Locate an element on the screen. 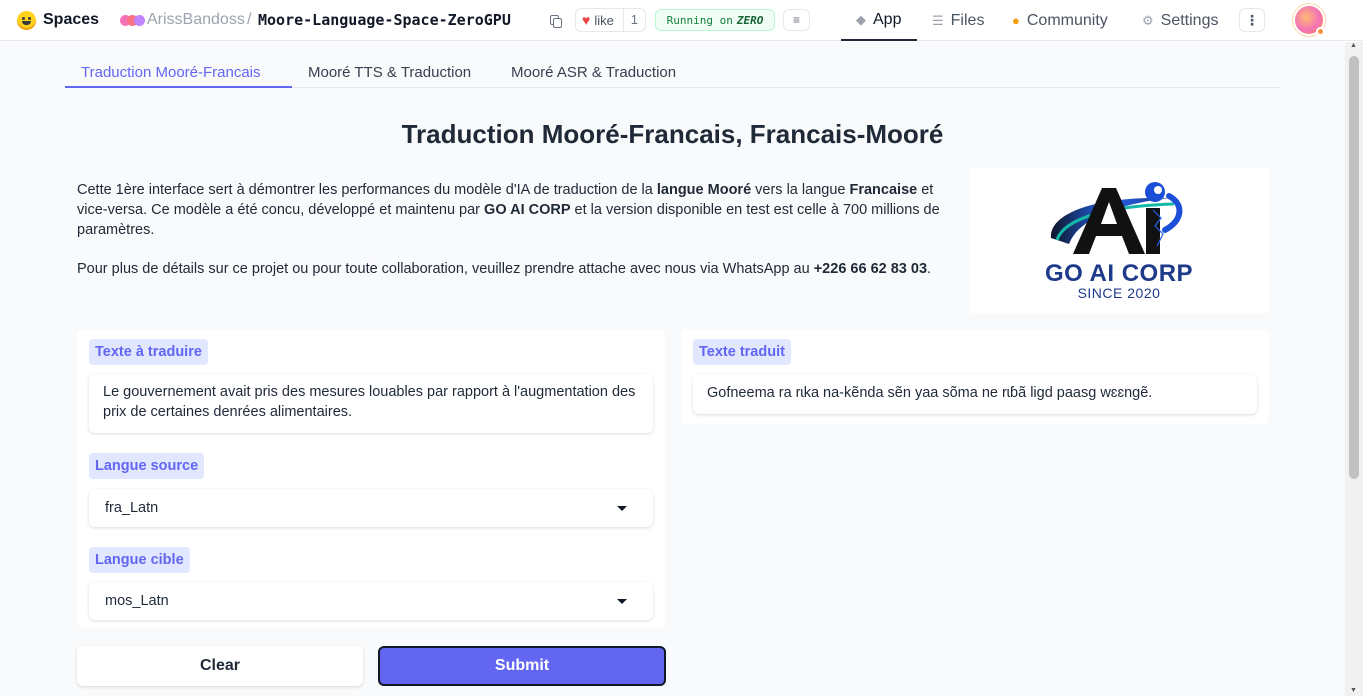  like-count: 1 is located at coordinates (633, 20).